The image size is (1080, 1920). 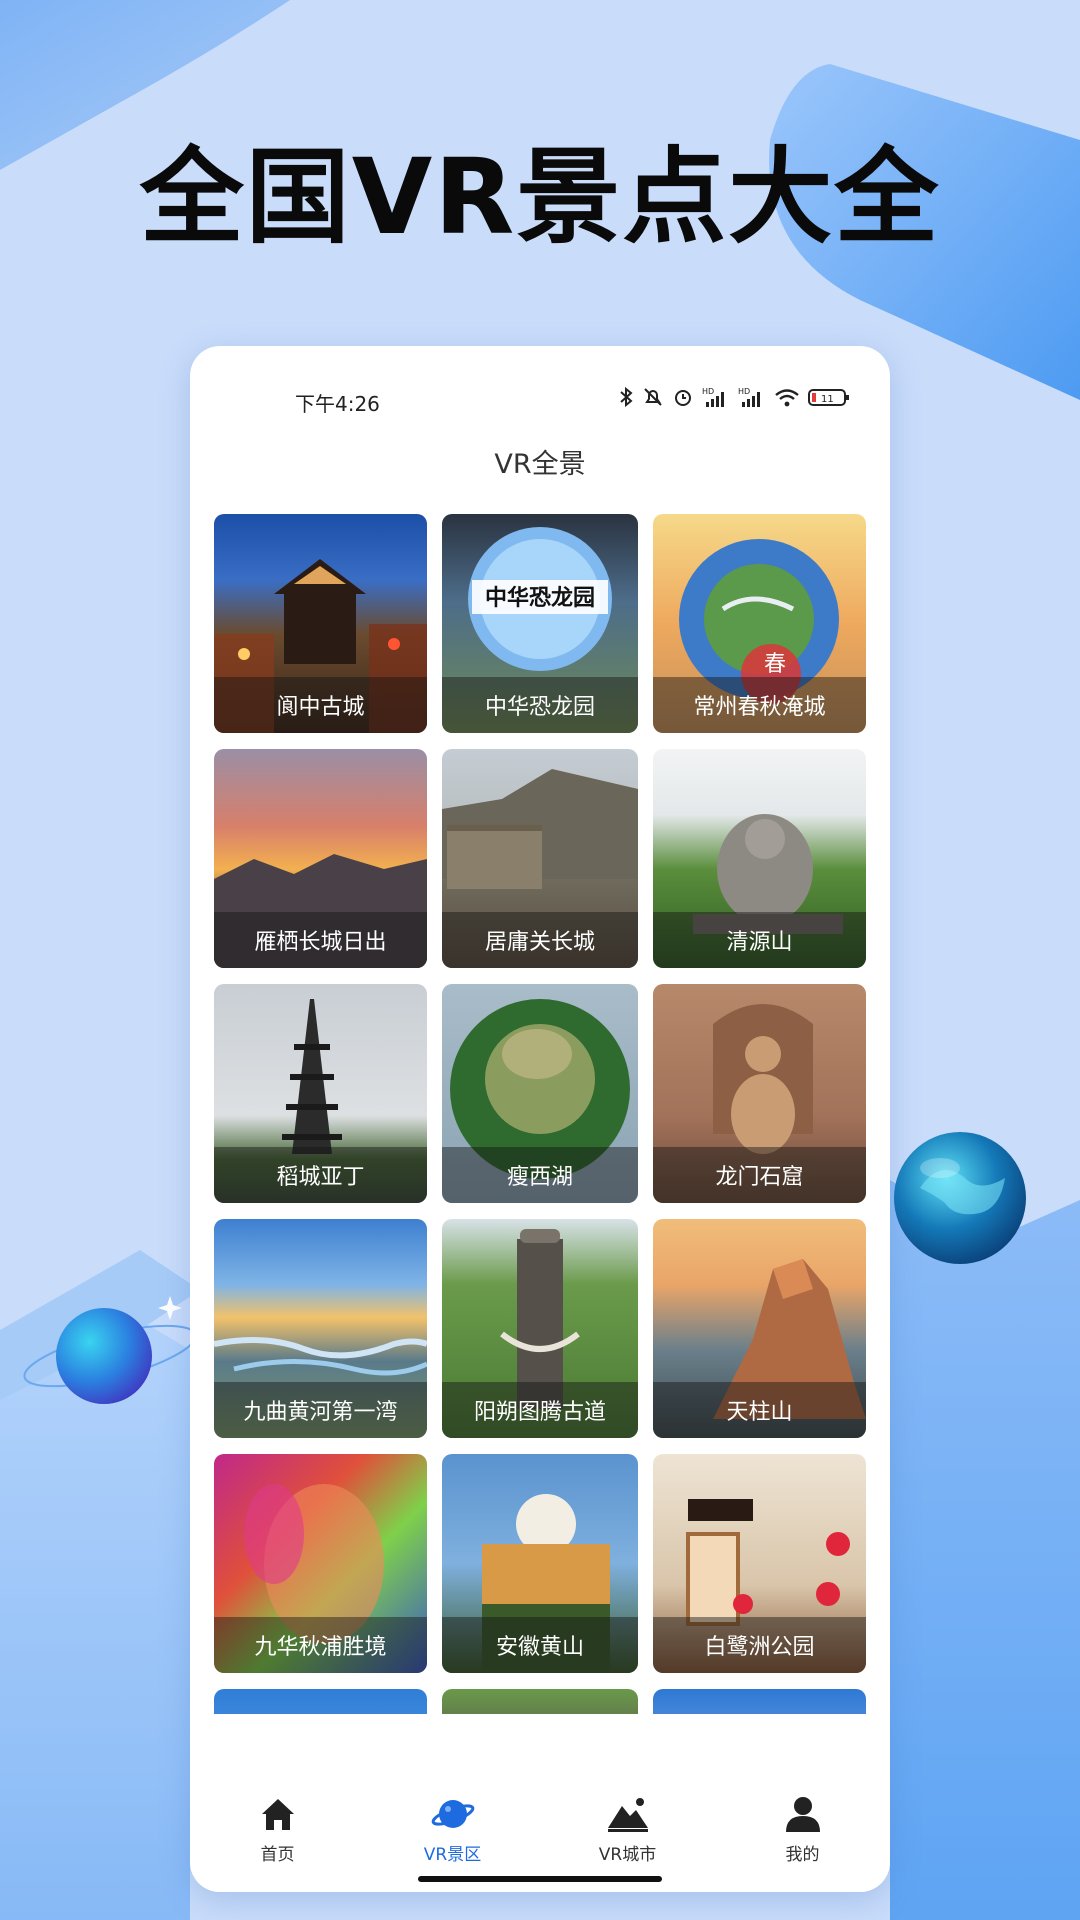 I want to click on scenic-tile-label: 清源山, so click(x=759, y=940).